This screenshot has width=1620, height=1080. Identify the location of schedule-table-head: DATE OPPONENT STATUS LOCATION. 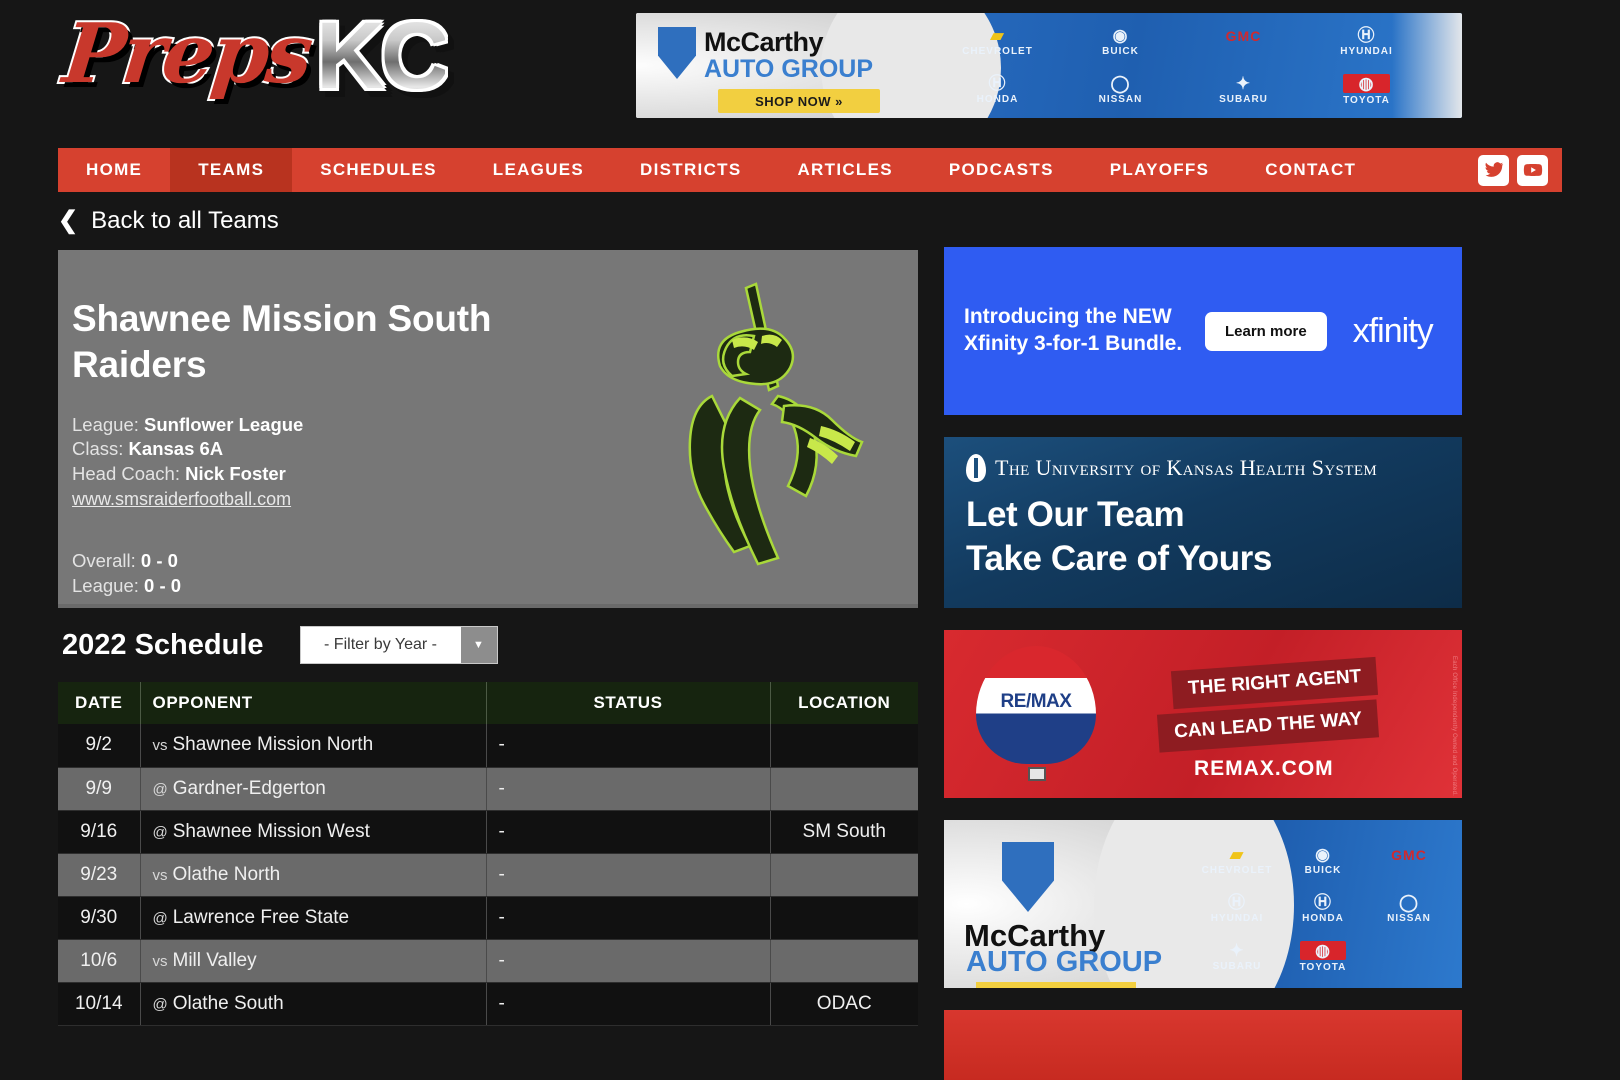
(488, 703).